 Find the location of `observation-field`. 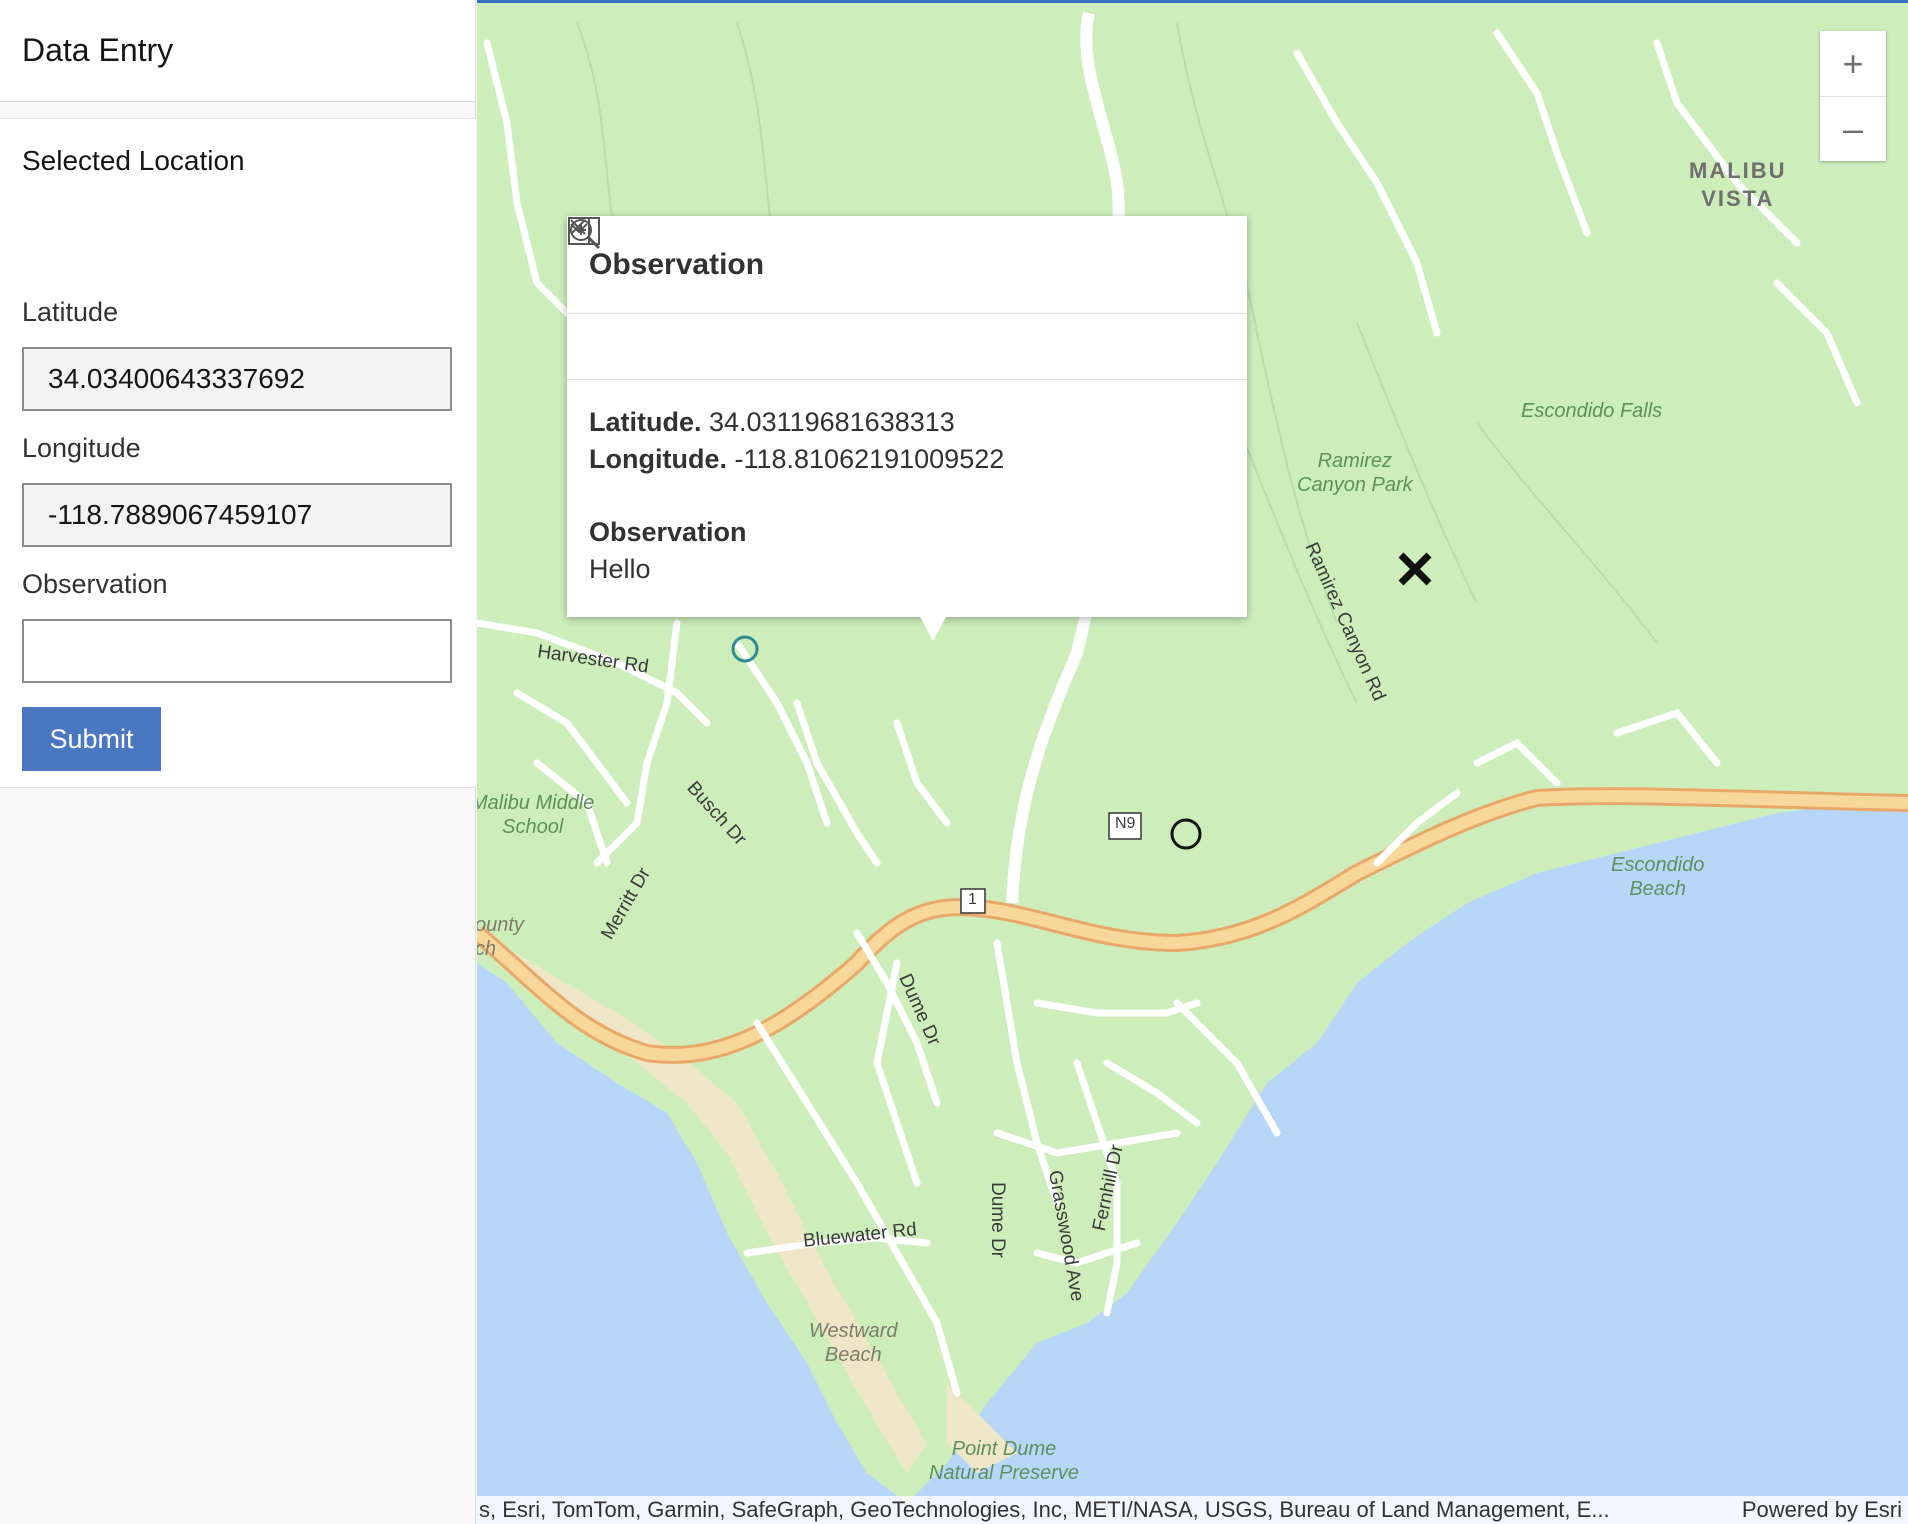

observation-field is located at coordinates (237, 651).